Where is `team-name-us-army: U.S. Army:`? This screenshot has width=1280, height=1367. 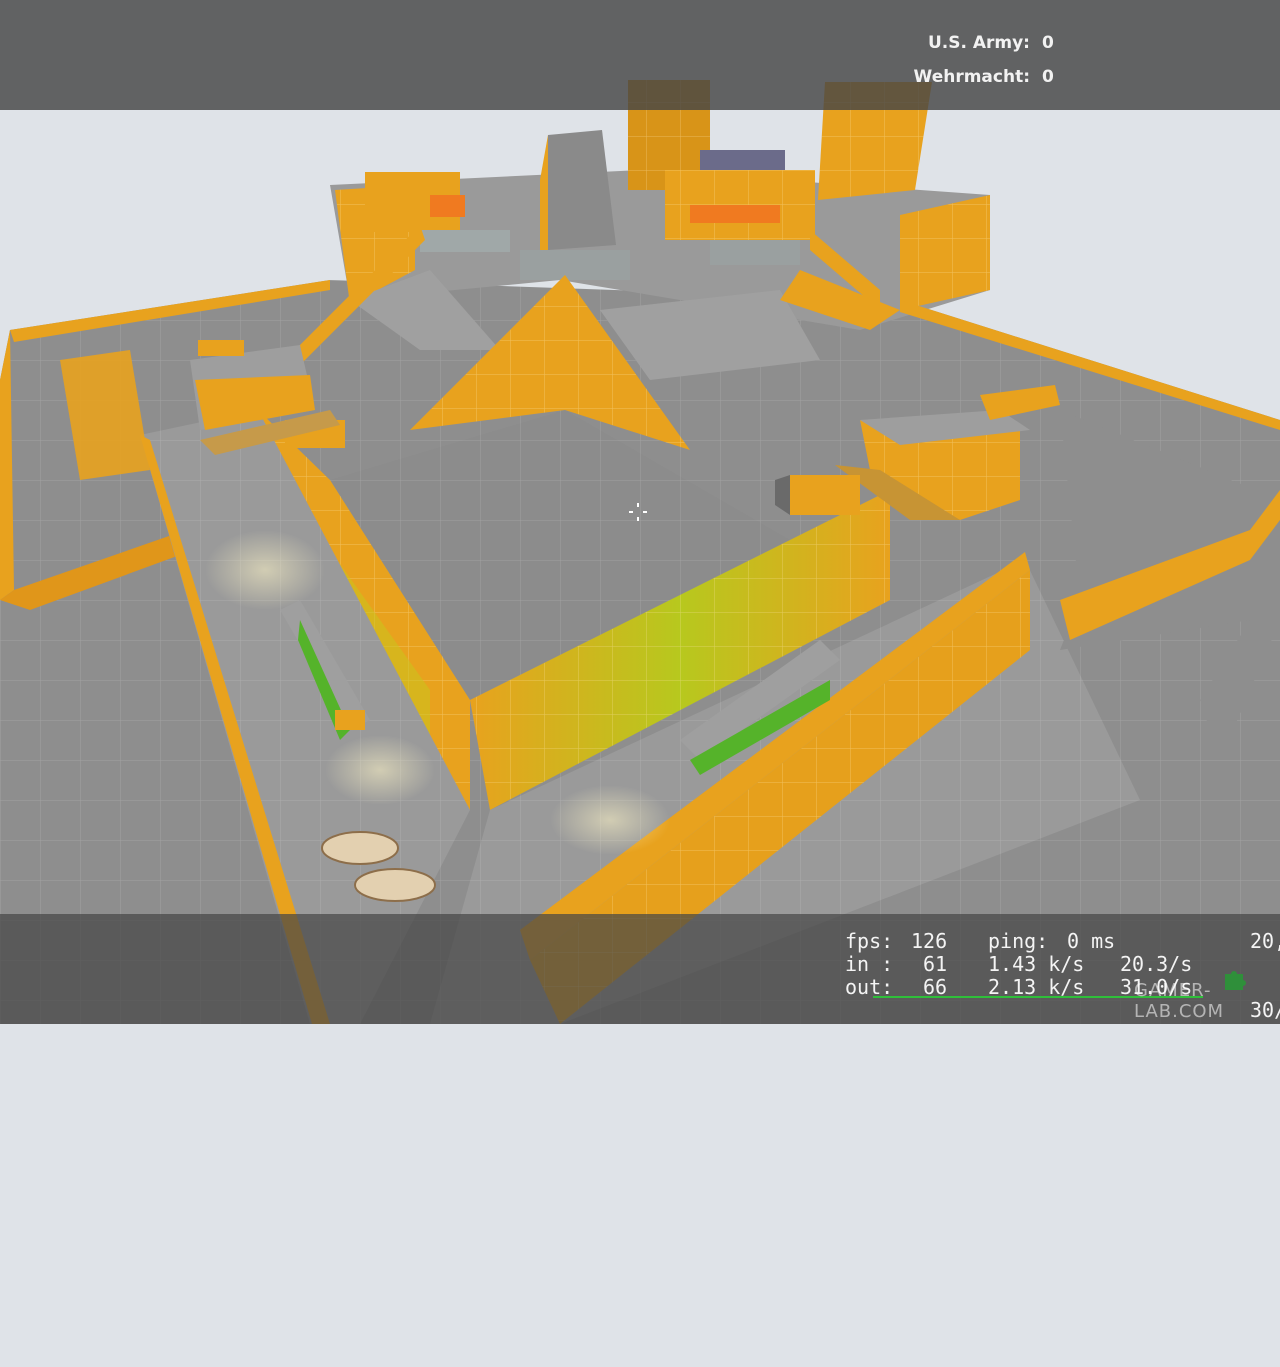
team-name-us-army: U.S. Army: is located at coordinates (978, 43).